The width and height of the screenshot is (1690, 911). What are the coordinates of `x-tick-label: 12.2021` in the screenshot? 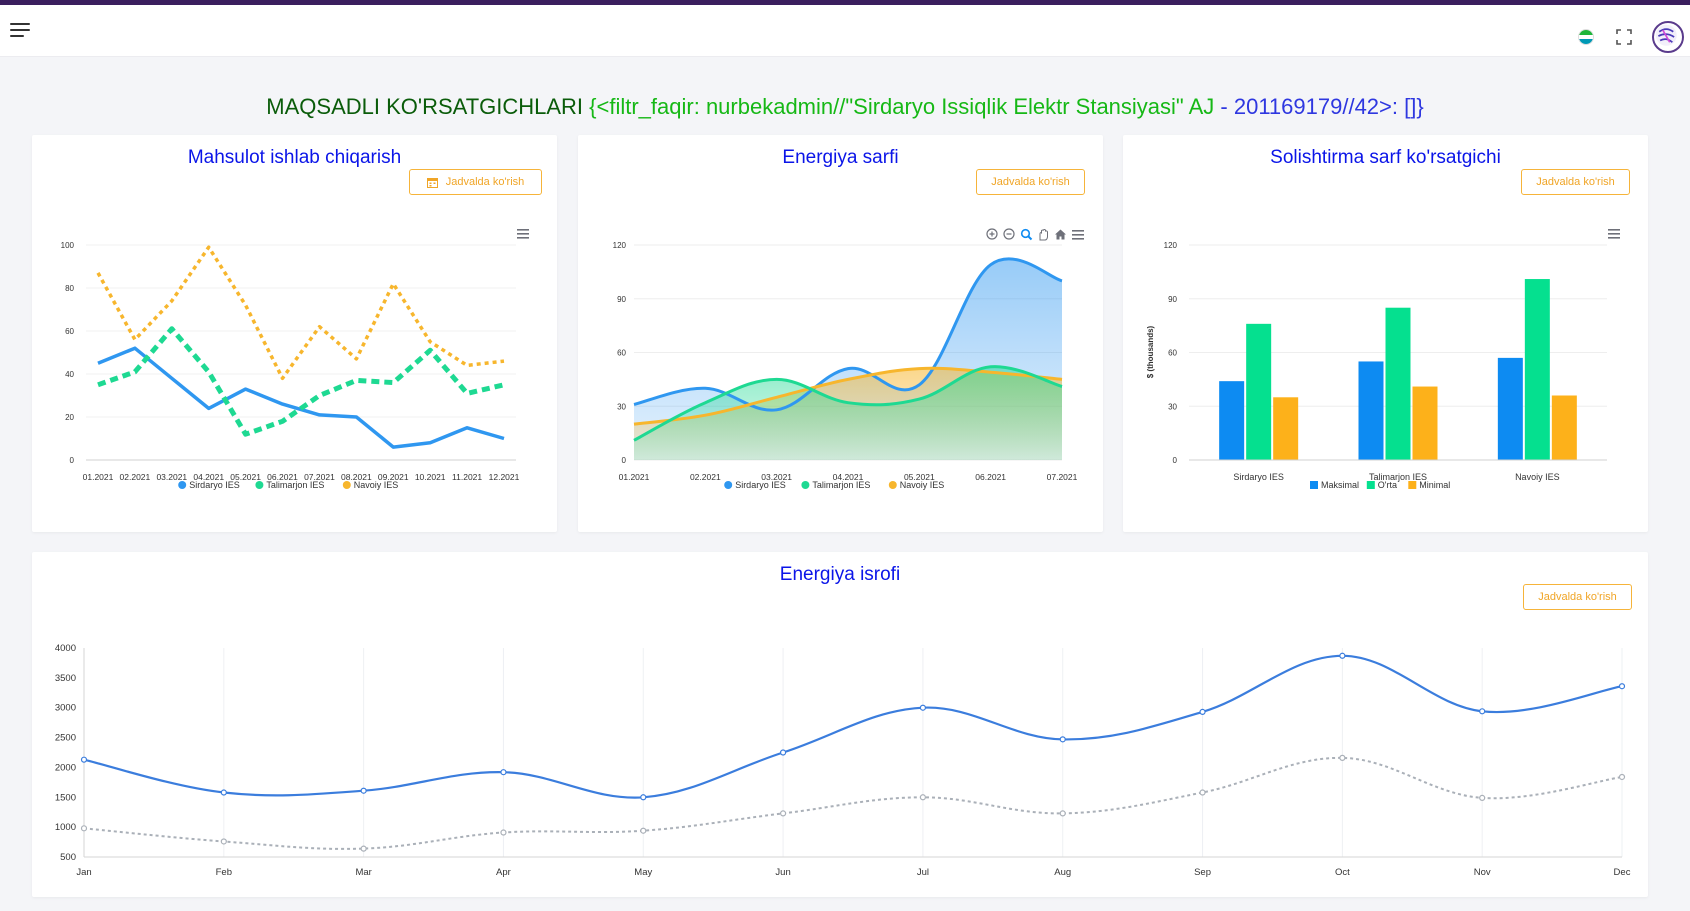 It's located at (504, 477).